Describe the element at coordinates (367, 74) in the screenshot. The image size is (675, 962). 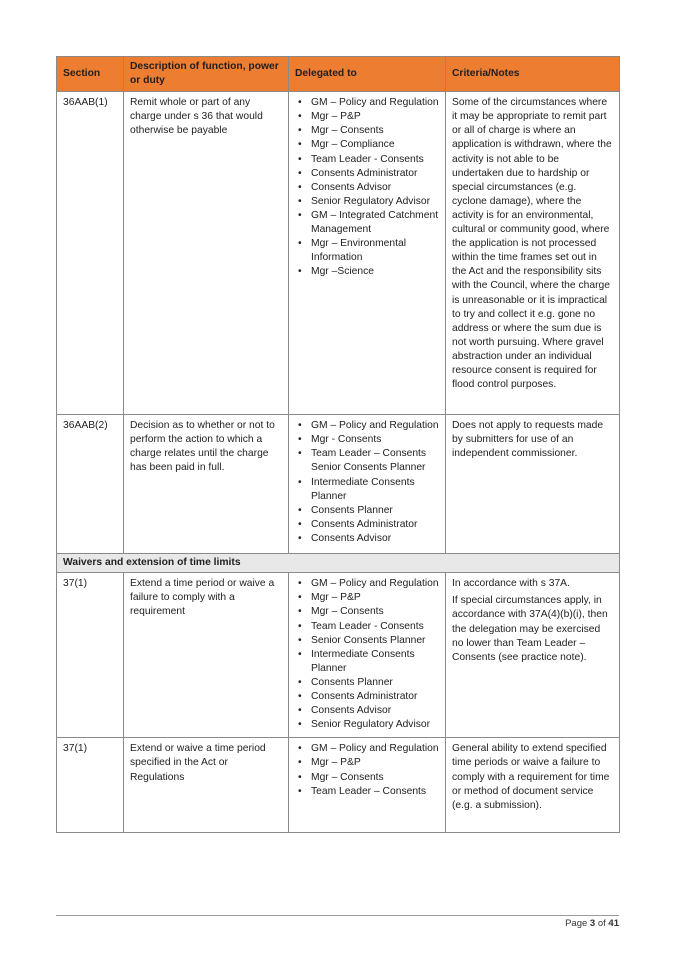
I see `header-delegated-to: Delegated to` at that location.